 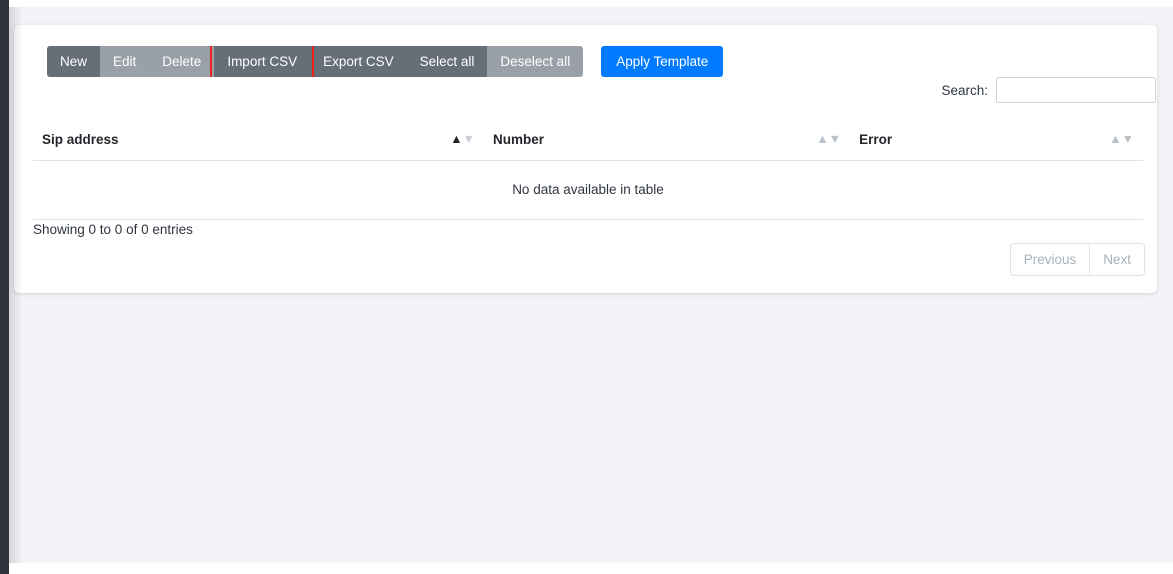 What do you see at coordinates (1116, 259) in the screenshot?
I see `pagination-next-button: Next` at bounding box center [1116, 259].